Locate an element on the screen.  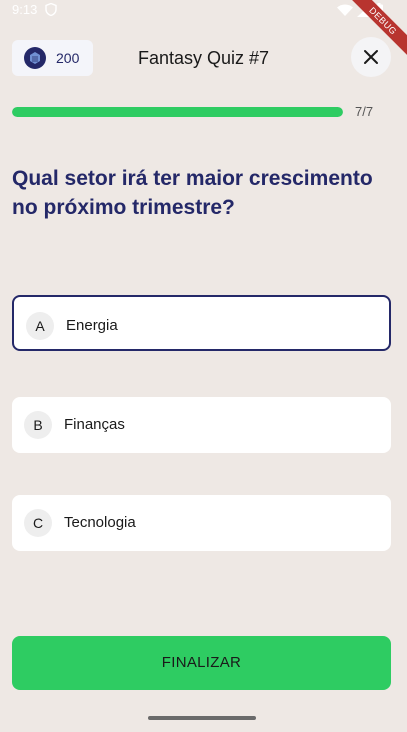
progress-fill is located at coordinates (177, 112).